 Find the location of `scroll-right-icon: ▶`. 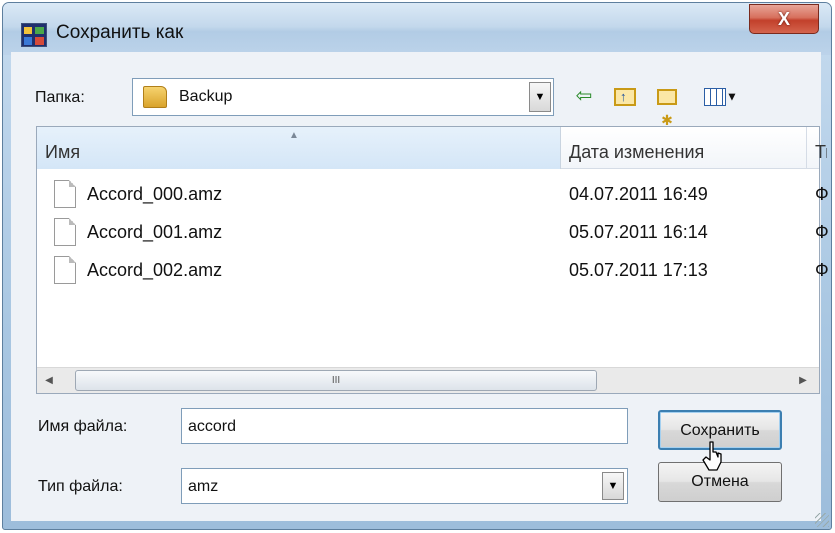

scroll-right-icon: ▶ is located at coordinates (803, 381).